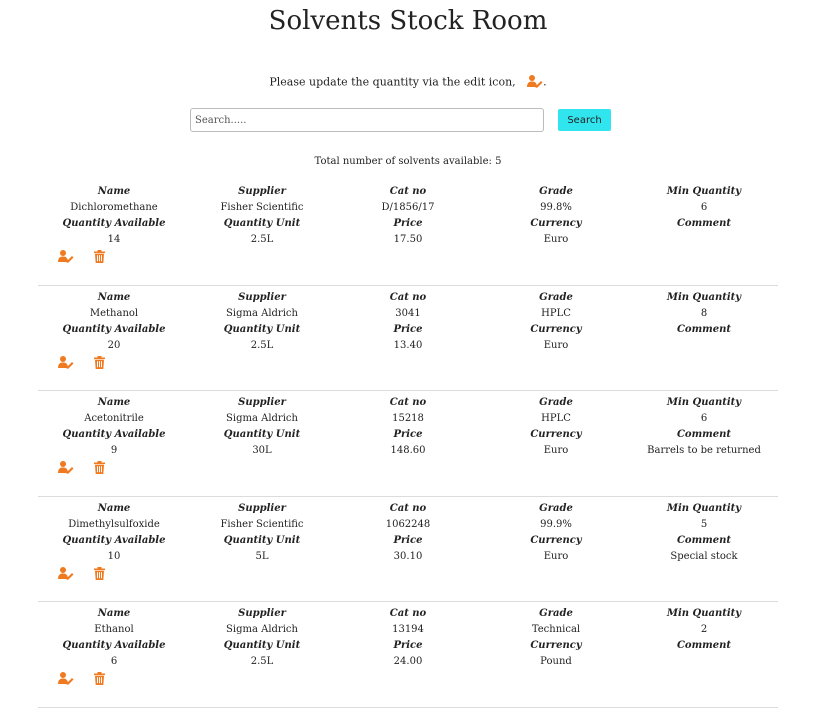 This screenshot has width=816, height=708. Describe the element at coordinates (408, 161) in the screenshot. I see `total-solvents: Total number of solvents available: 5` at that location.